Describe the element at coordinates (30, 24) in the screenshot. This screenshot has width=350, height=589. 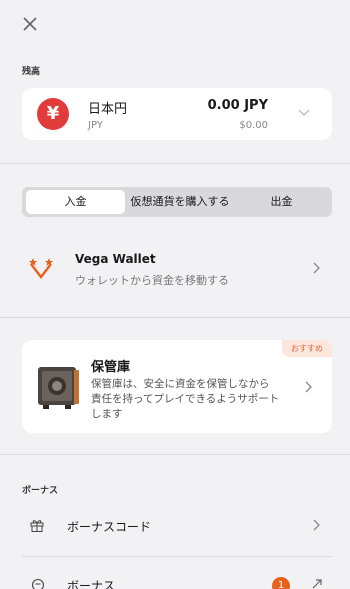
I see `close-icon` at that location.